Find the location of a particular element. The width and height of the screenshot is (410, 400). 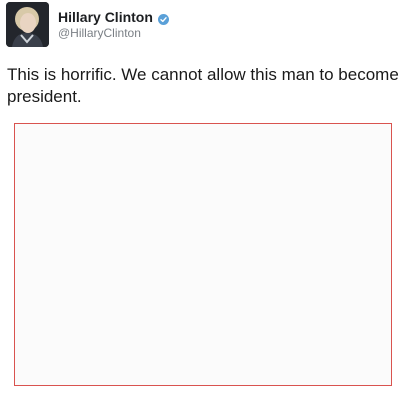

profile-photo-icon is located at coordinates (27, 24).